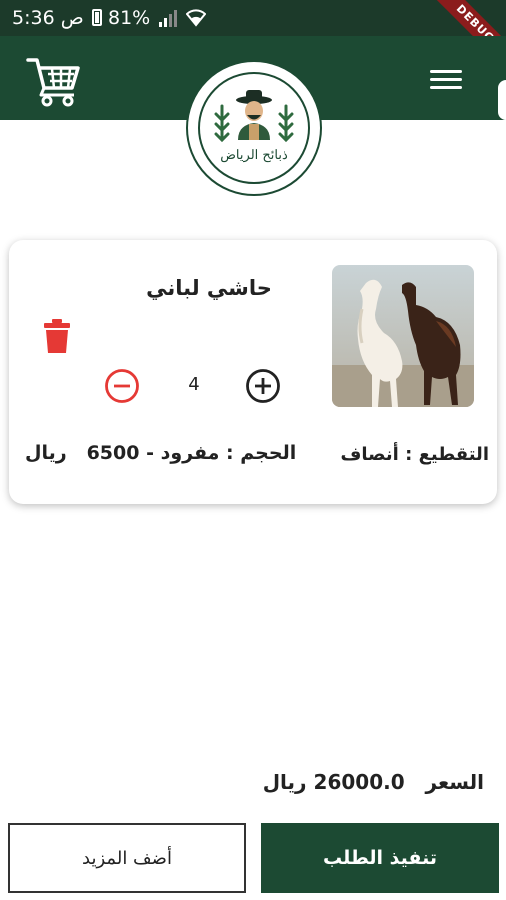  Describe the element at coordinates (254, 116) in the screenshot. I see `farmer-icon` at that location.